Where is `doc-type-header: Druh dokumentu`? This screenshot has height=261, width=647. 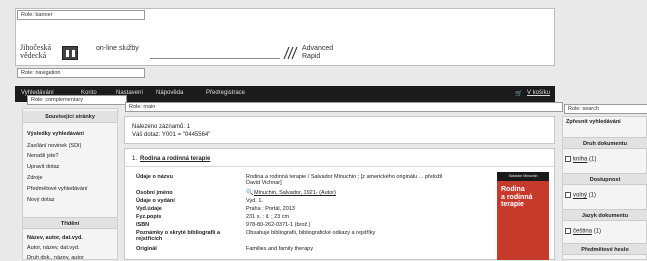 doc-type-header: Druh dokumentu is located at coordinates (605, 144).